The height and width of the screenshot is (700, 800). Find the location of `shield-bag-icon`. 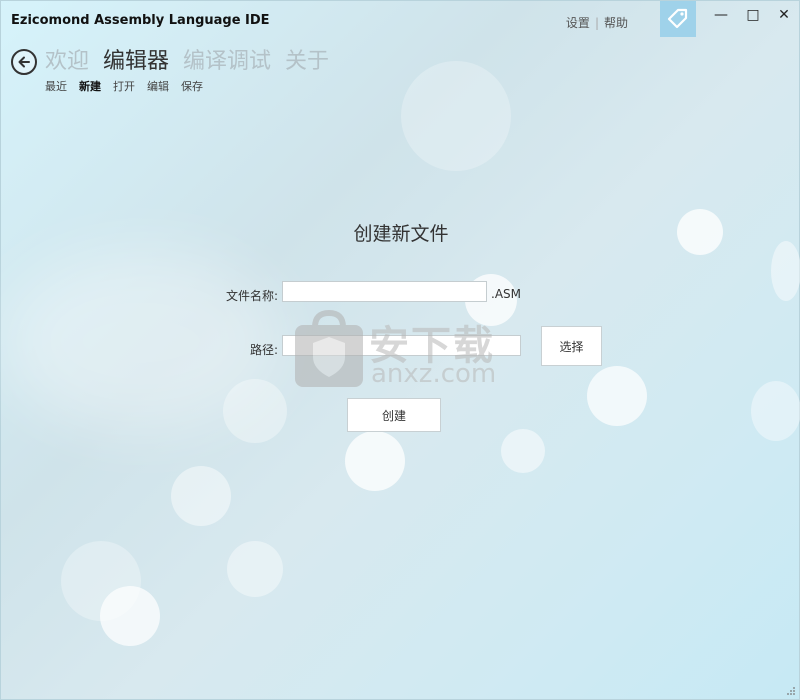

shield-bag-icon is located at coordinates (329, 348).